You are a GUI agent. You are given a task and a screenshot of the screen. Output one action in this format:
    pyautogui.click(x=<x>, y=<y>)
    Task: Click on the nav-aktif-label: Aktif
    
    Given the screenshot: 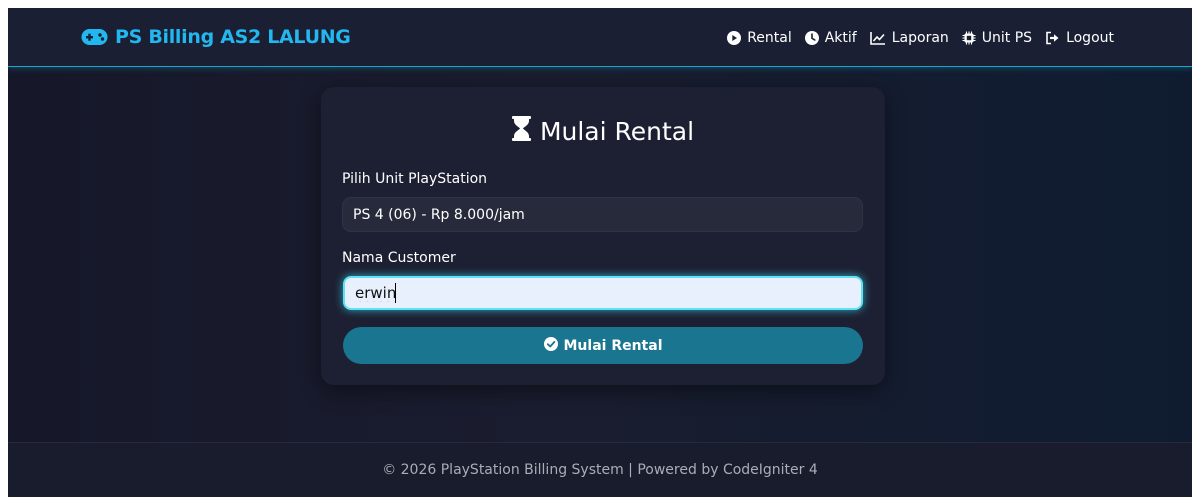 What is the action you would take?
    pyautogui.click(x=840, y=38)
    